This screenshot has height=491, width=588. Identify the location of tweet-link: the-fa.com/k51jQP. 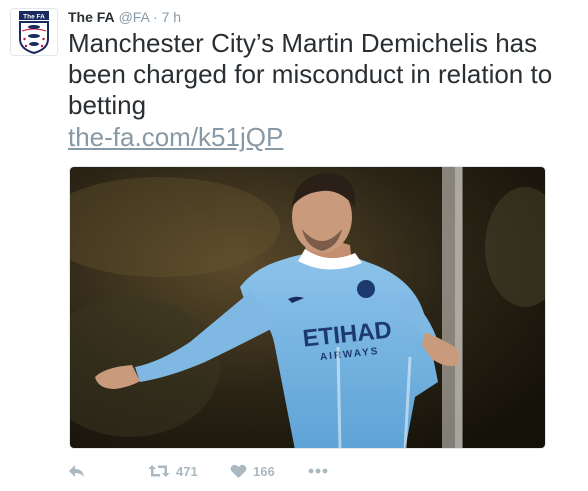
(175, 137).